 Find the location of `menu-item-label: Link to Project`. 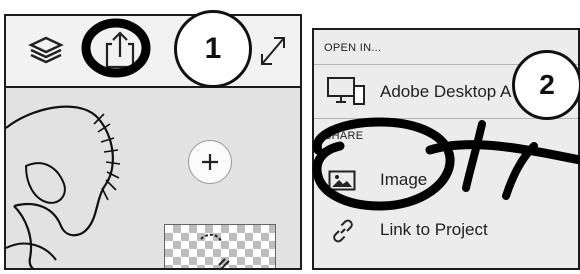

menu-item-label: Link to Project is located at coordinates (434, 229).